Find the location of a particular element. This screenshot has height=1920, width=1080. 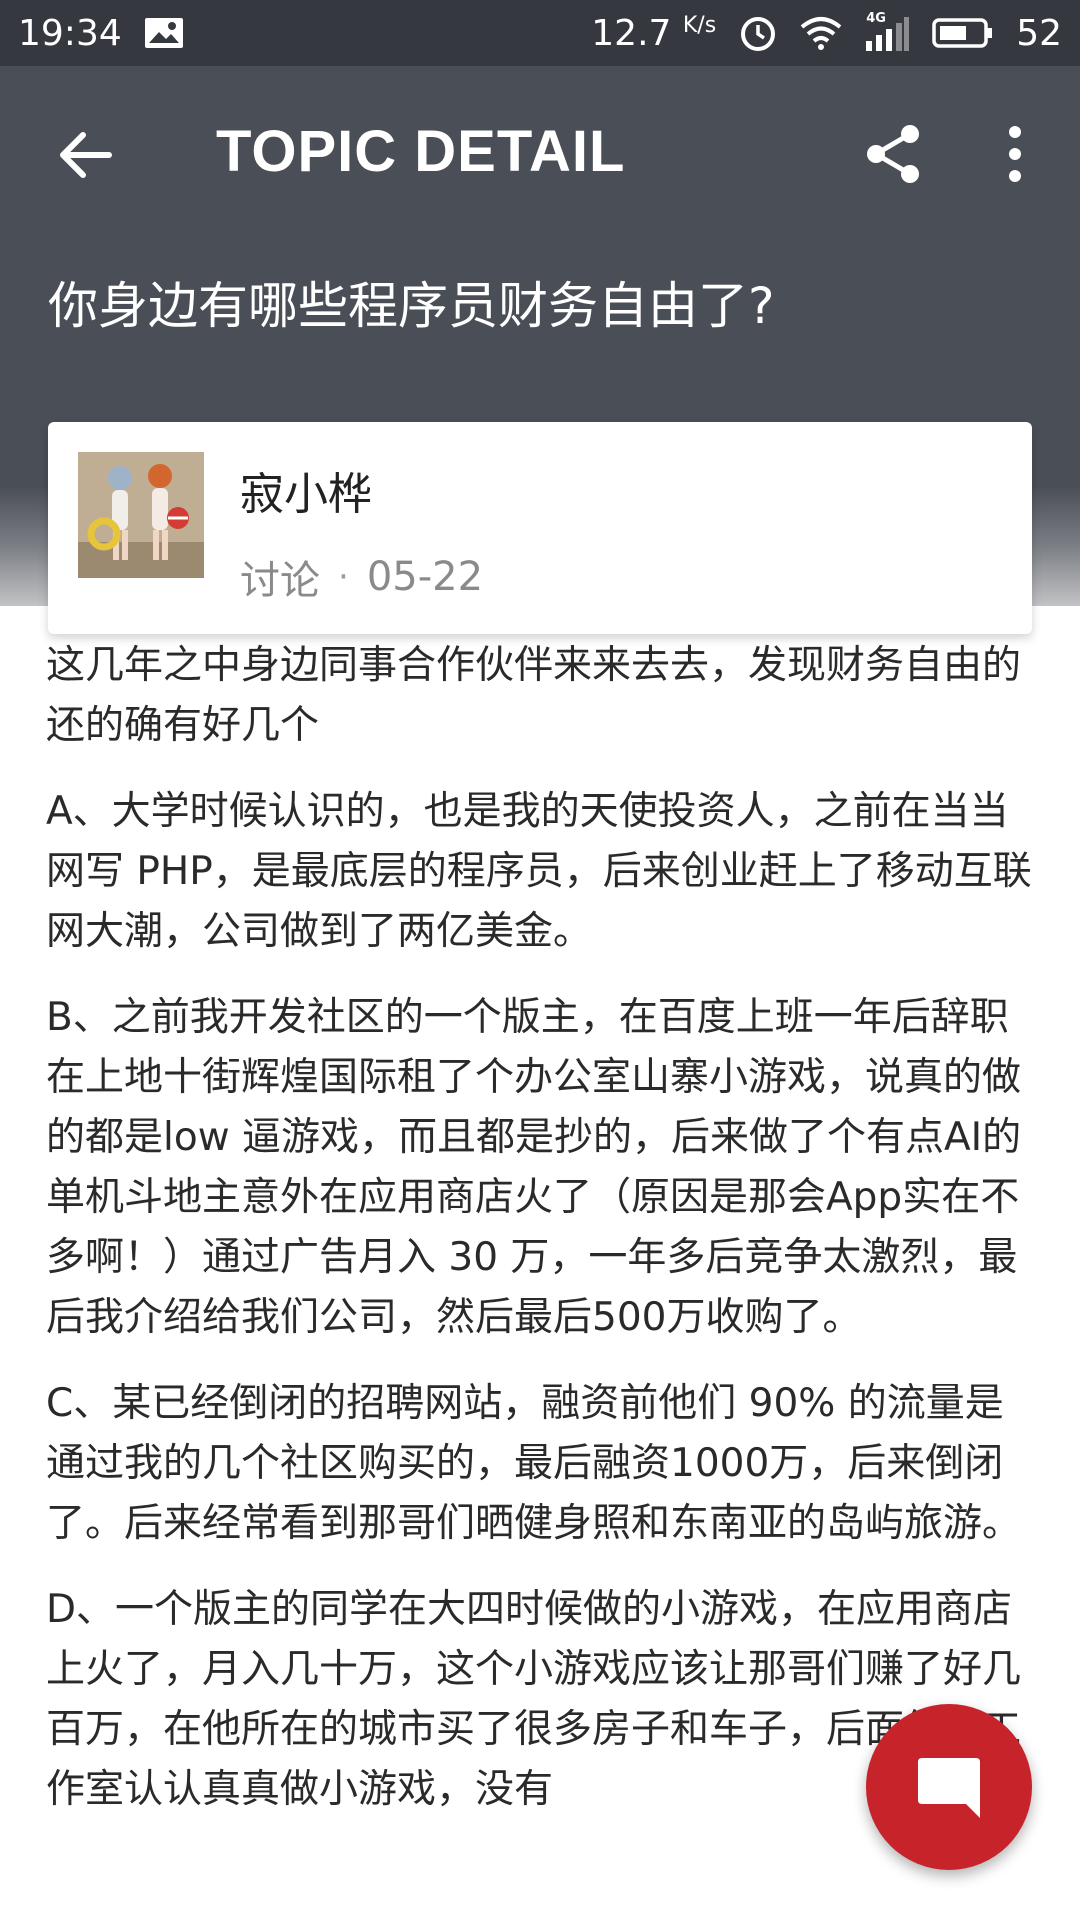

signal-icon: 4G is located at coordinates (887, 31).